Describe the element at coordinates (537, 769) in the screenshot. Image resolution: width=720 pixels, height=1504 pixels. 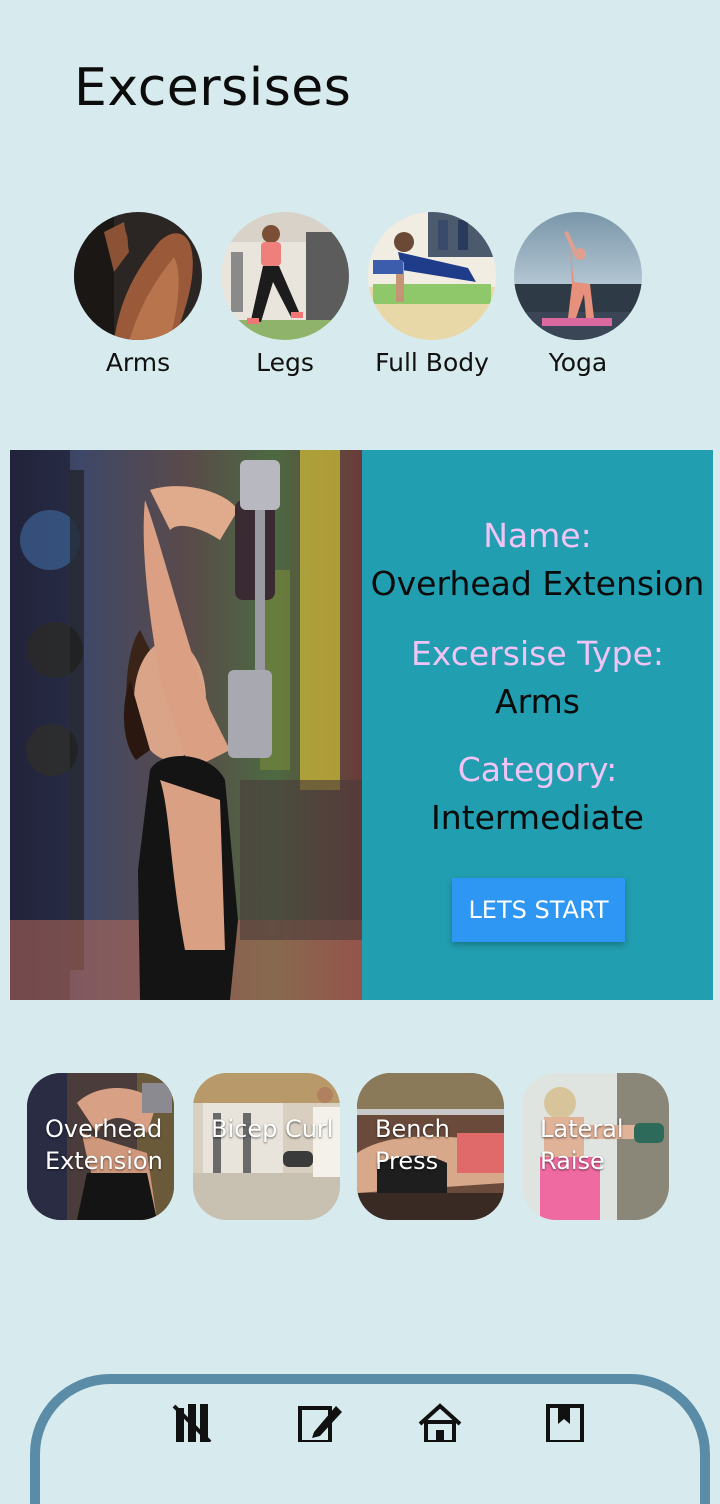
I see `category-label: Category:` at that location.